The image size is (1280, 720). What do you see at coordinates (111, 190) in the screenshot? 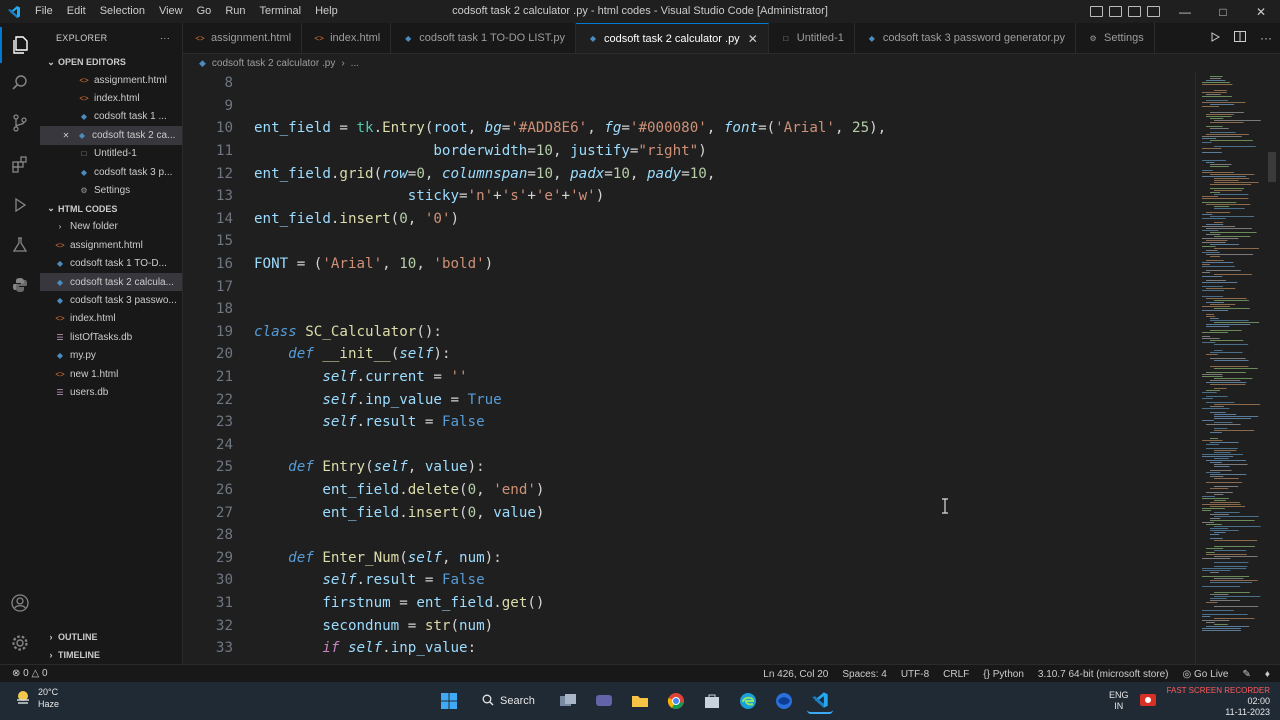
I see `open-editor-item: ⚙ Settings` at bounding box center [111, 190].